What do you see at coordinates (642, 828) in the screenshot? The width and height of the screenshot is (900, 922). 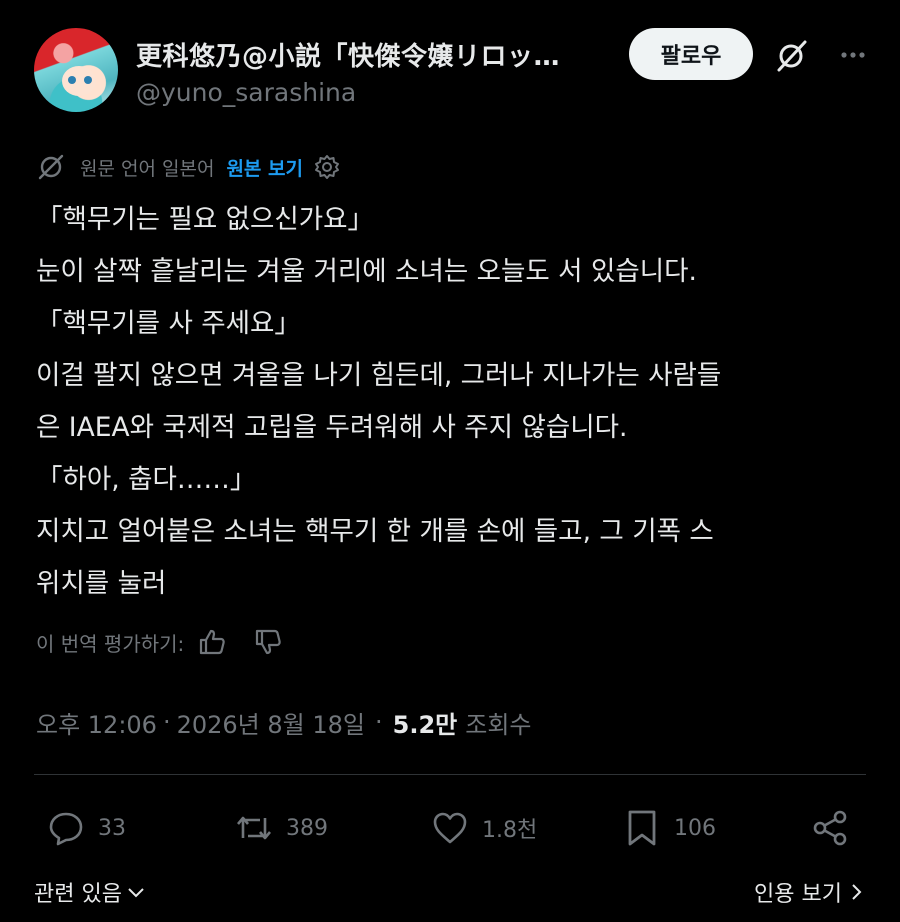 I see `bookmark-icon` at bounding box center [642, 828].